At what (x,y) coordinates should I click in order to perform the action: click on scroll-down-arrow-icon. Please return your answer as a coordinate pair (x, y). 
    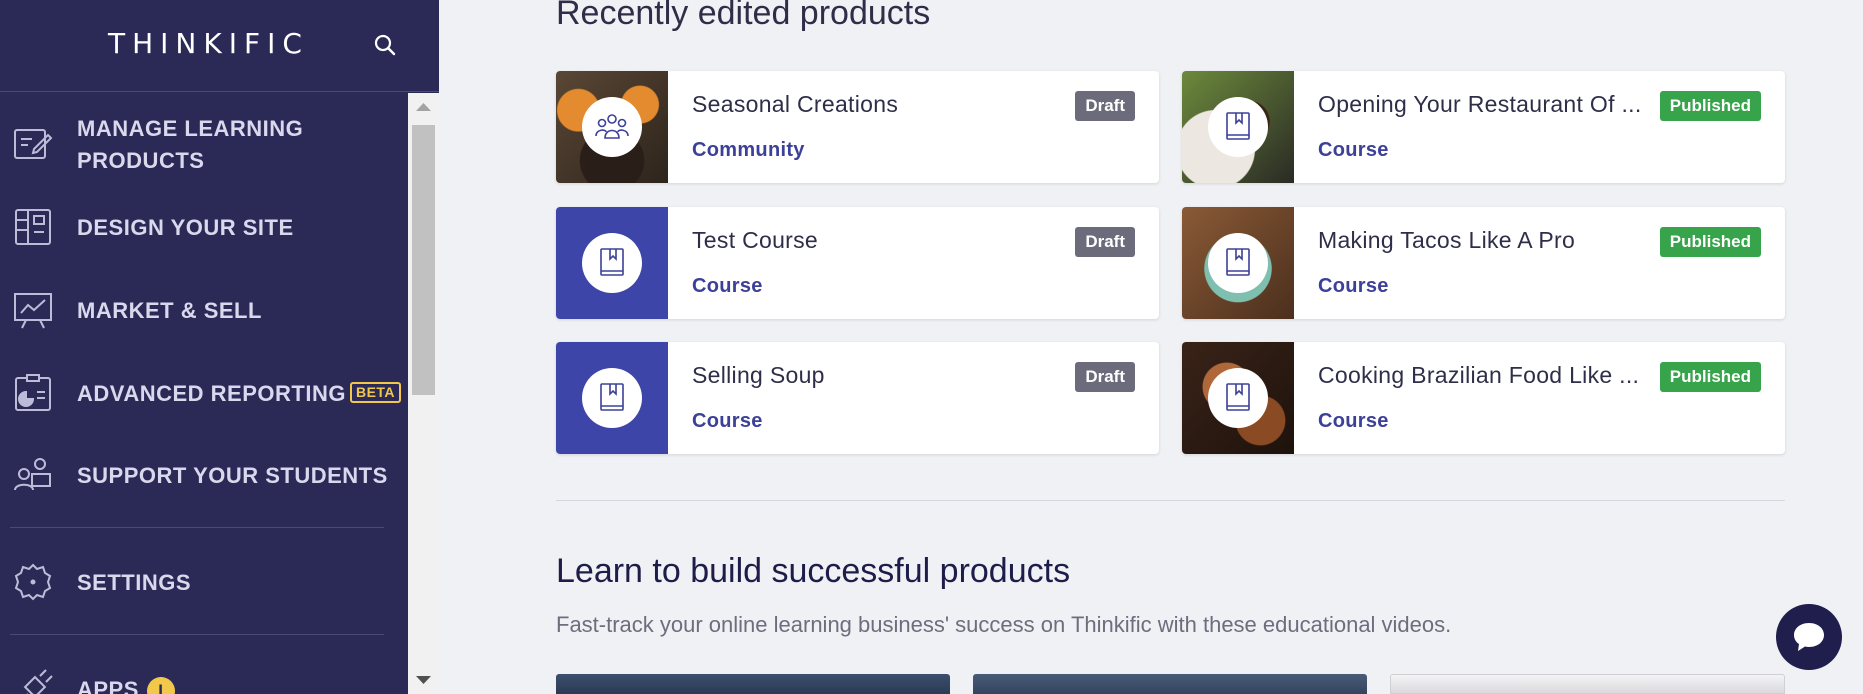
    Looking at the image, I should click on (423, 681).